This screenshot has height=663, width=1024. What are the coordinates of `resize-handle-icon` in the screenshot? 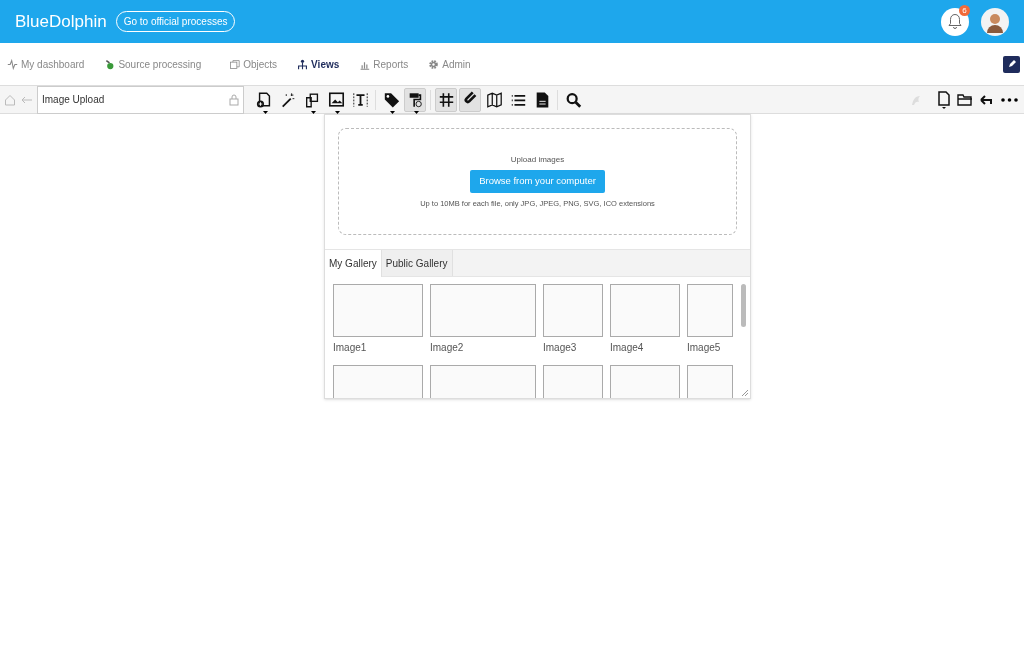 It's located at (745, 393).